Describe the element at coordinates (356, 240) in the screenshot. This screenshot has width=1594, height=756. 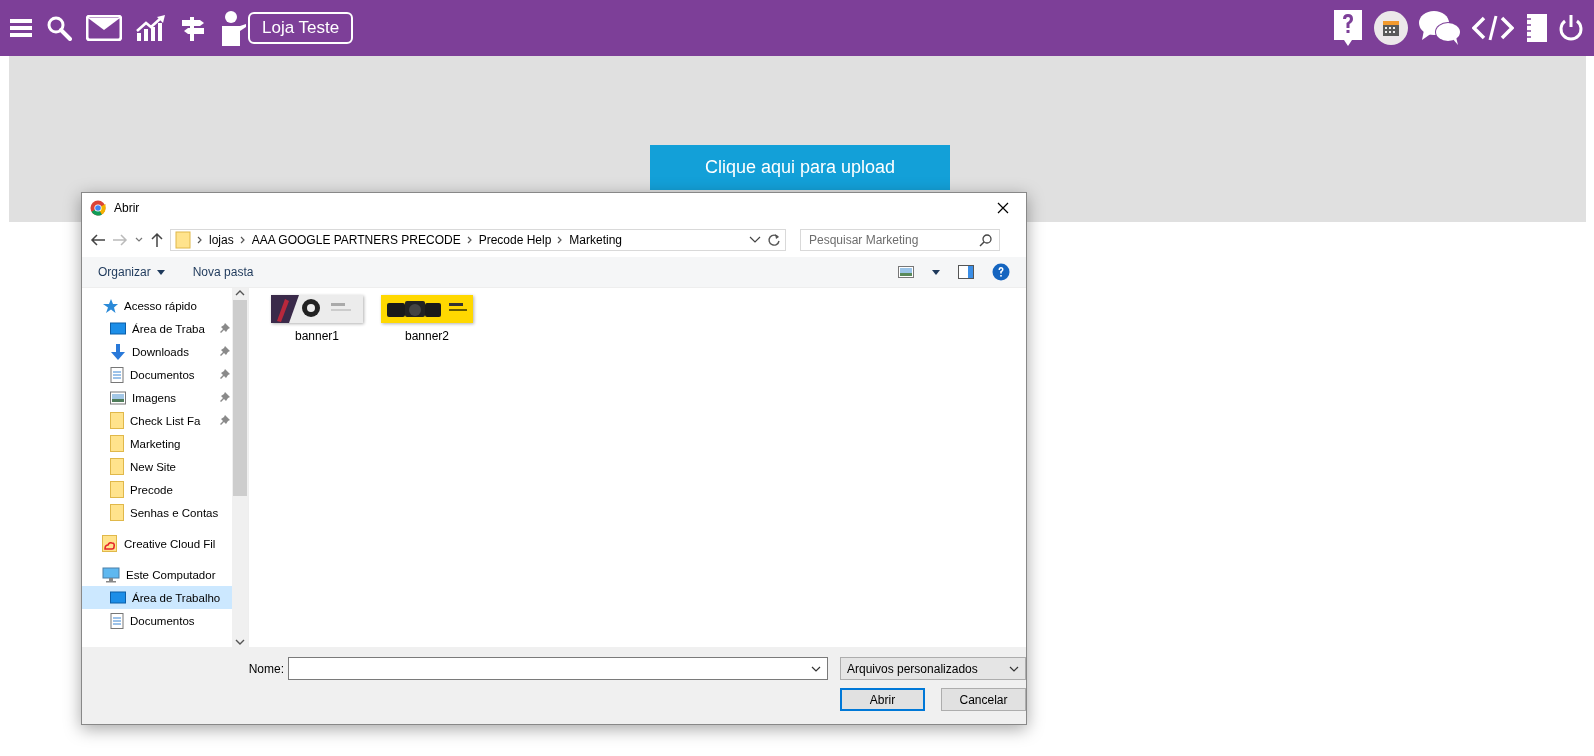
I see `breadcrumb-item: AAA GOOGLE PARTNERS PRECODE` at that location.